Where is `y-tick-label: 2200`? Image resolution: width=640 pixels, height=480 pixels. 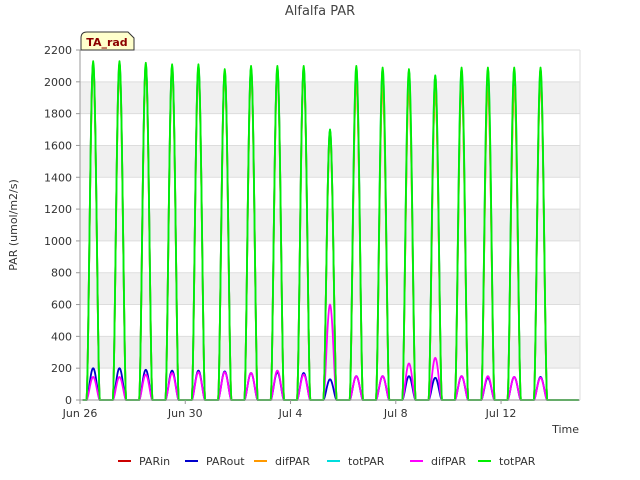
y-tick-label: 2200 is located at coordinates (58, 50).